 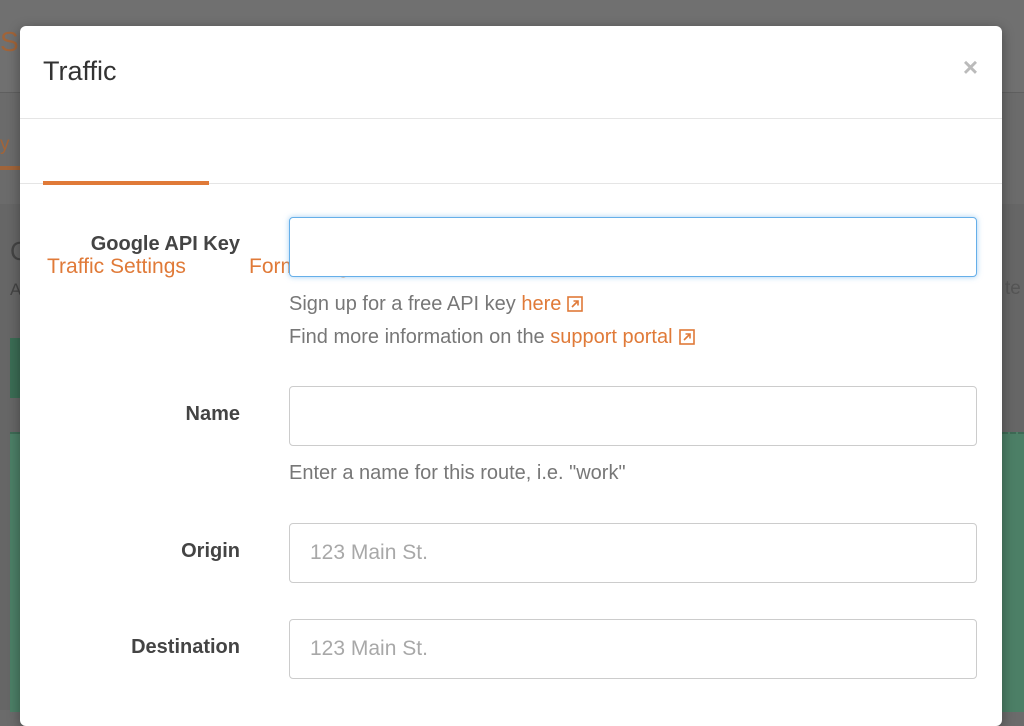 What do you see at coordinates (970, 67) in the screenshot?
I see `close-icon: ×` at bounding box center [970, 67].